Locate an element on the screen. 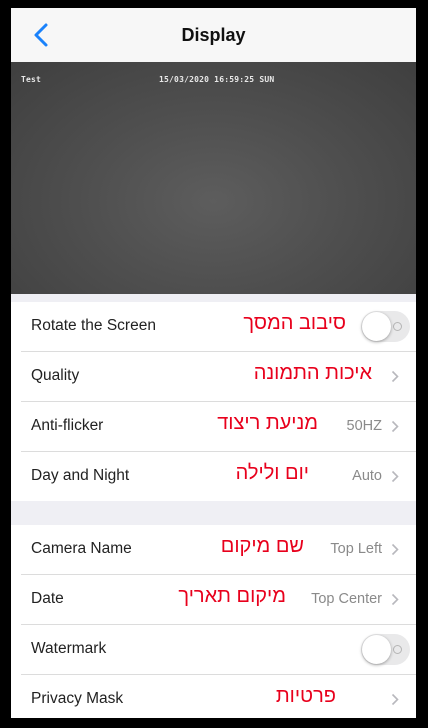  setting-value: Top Center is located at coordinates (346, 599).